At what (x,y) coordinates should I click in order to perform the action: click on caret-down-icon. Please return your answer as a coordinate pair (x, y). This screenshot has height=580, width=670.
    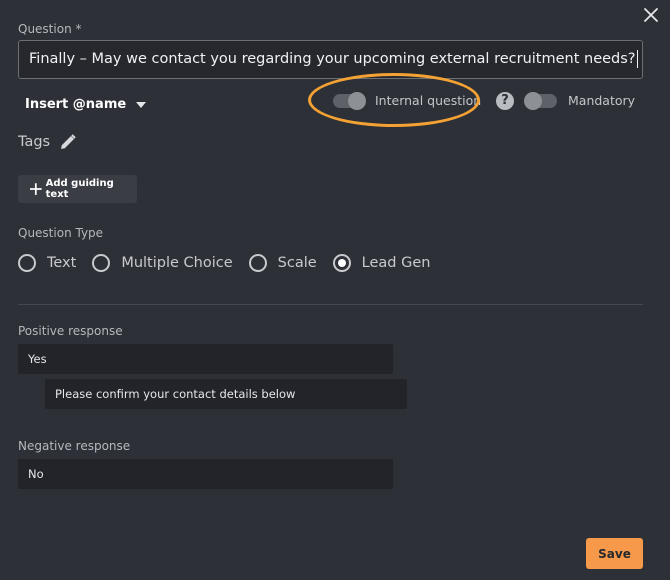
    Looking at the image, I should click on (141, 104).